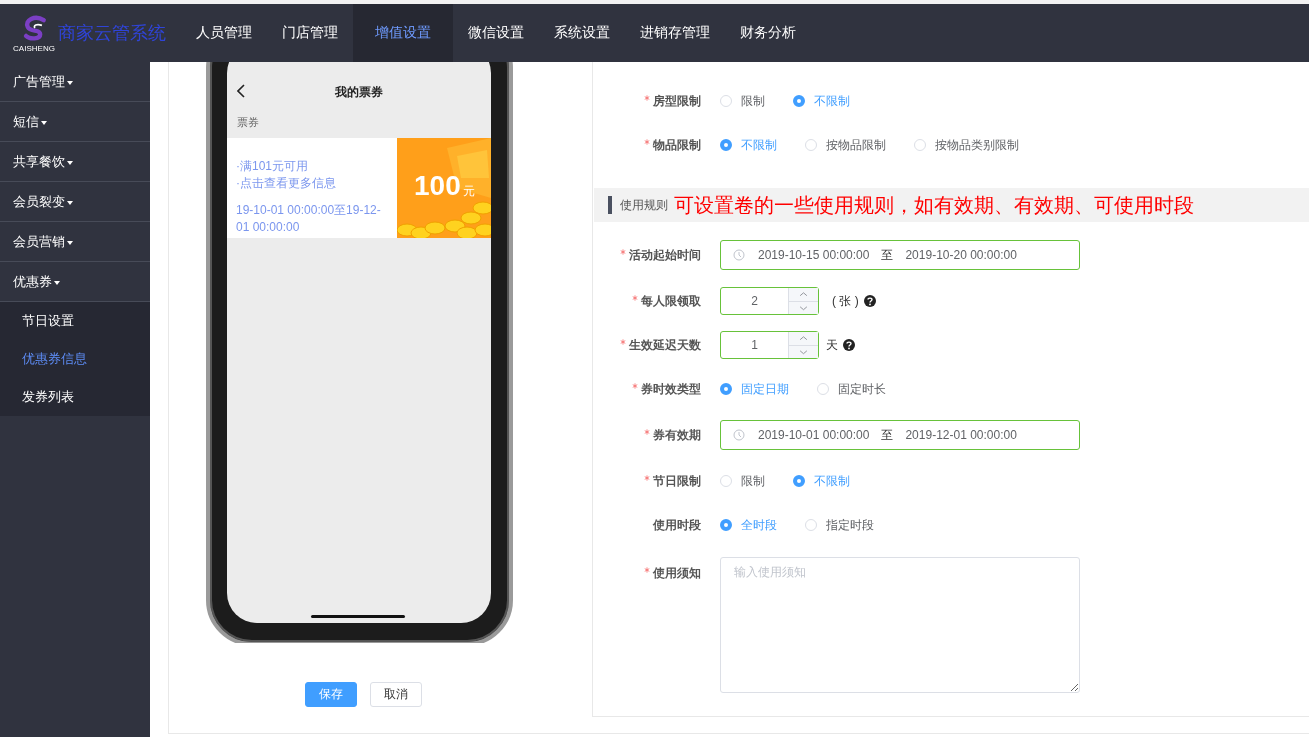 The width and height of the screenshot is (1309, 737). What do you see at coordinates (437, 186) in the screenshot?
I see `coupon-amount: 100` at bounding box center [437, 186].